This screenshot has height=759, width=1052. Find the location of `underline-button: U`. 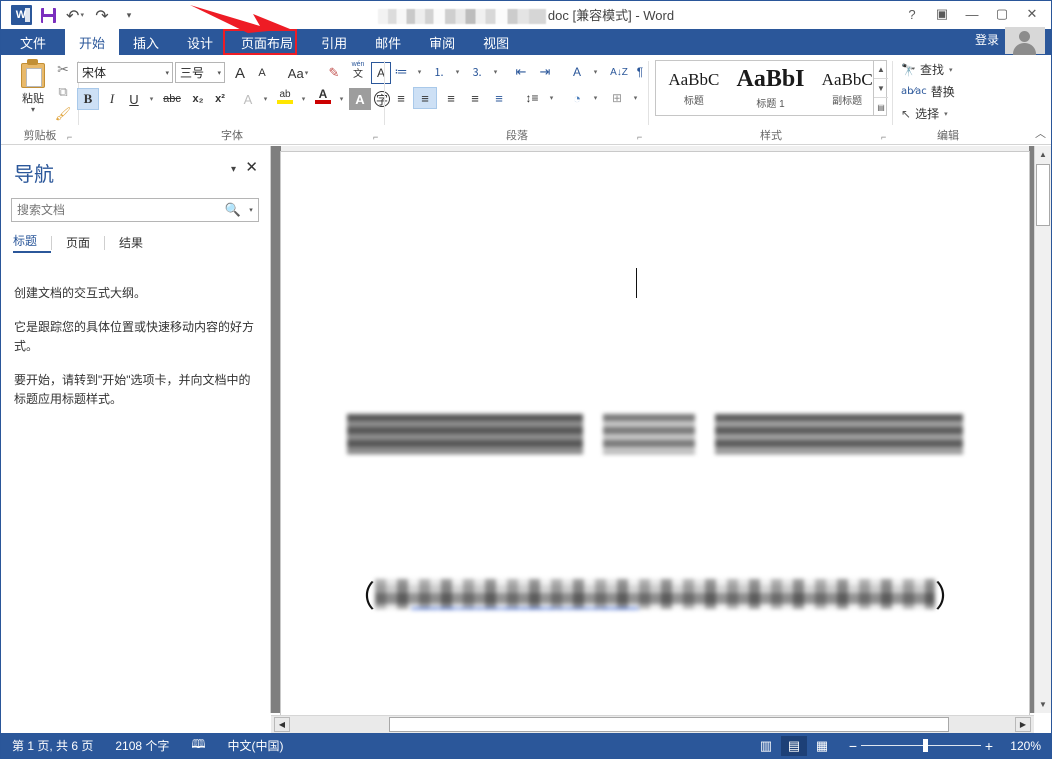

underline-button: U is located at coordinates (134, 99).